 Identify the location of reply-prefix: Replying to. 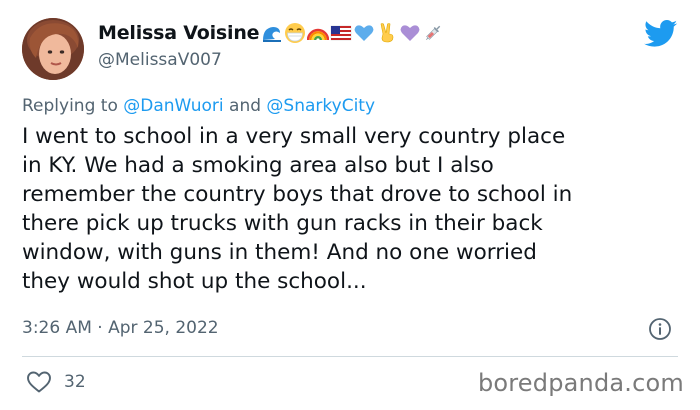
(70, 106).